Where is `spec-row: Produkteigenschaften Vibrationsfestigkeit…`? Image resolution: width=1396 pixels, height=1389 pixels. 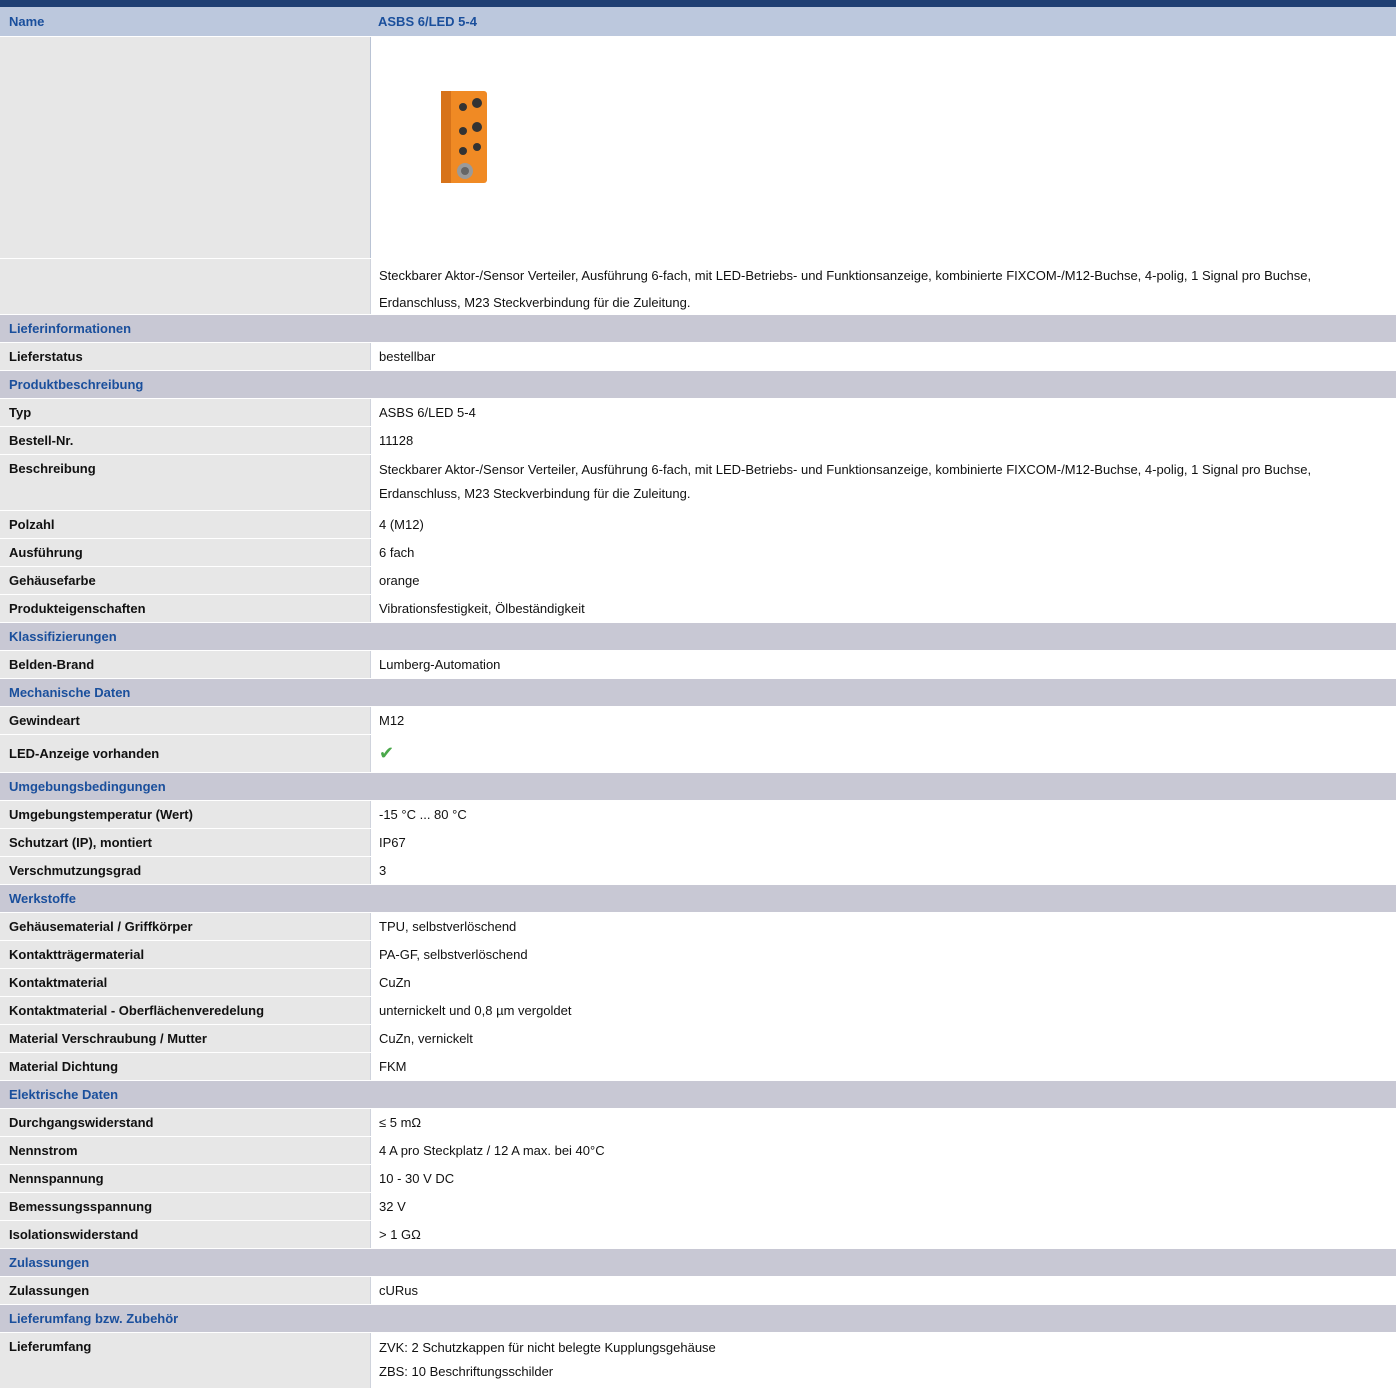 spec-row: Produkteigenschaften Vibrationsfestigkeit… is located at coordinates (698, 609).